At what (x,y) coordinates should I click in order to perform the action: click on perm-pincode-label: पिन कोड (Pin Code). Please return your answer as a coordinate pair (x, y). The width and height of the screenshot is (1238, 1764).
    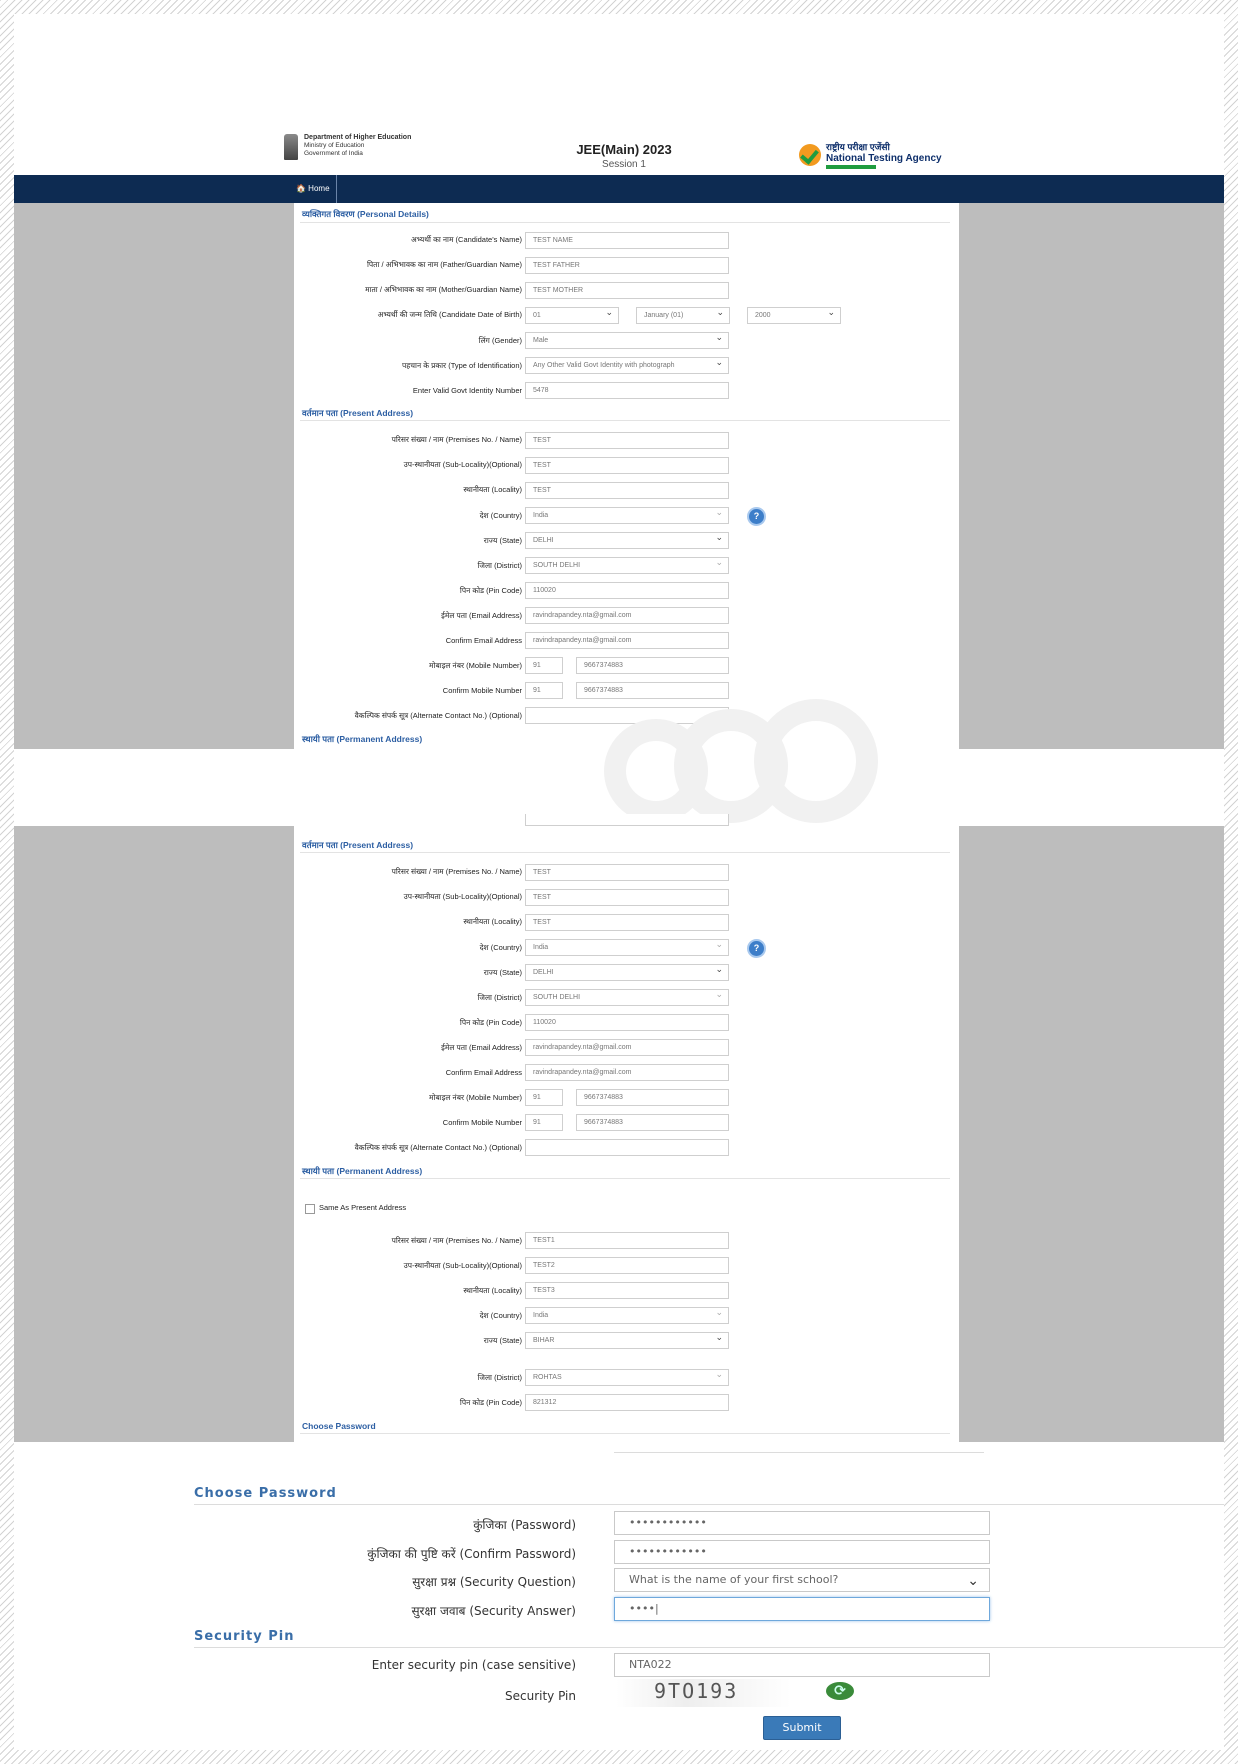
    Looking at the image, I should click on (490, 1402).